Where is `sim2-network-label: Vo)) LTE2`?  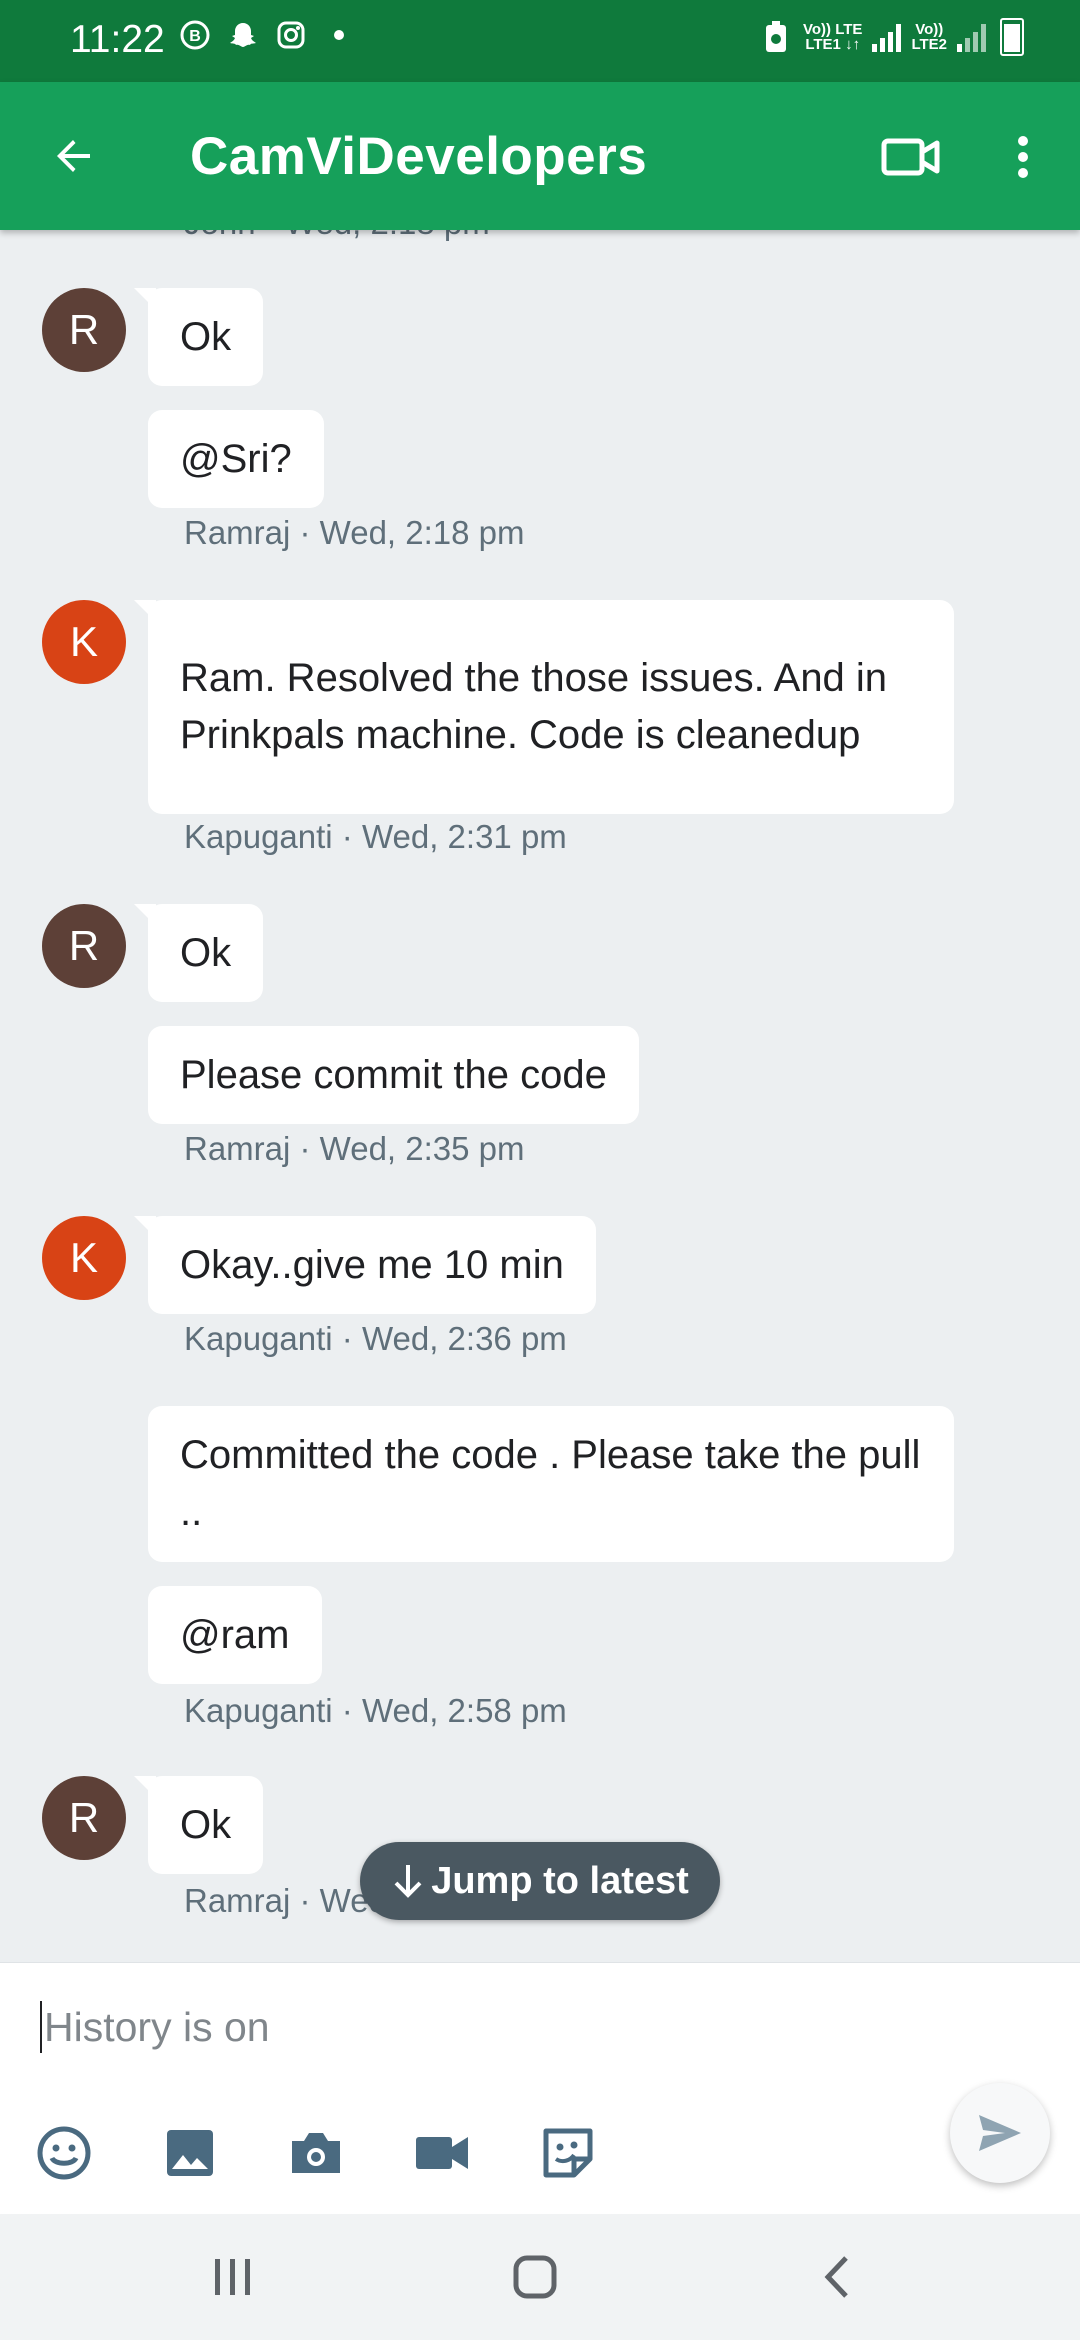 sim2-network-label: Vo)) LTE2 is located at coordinates (929, 37).